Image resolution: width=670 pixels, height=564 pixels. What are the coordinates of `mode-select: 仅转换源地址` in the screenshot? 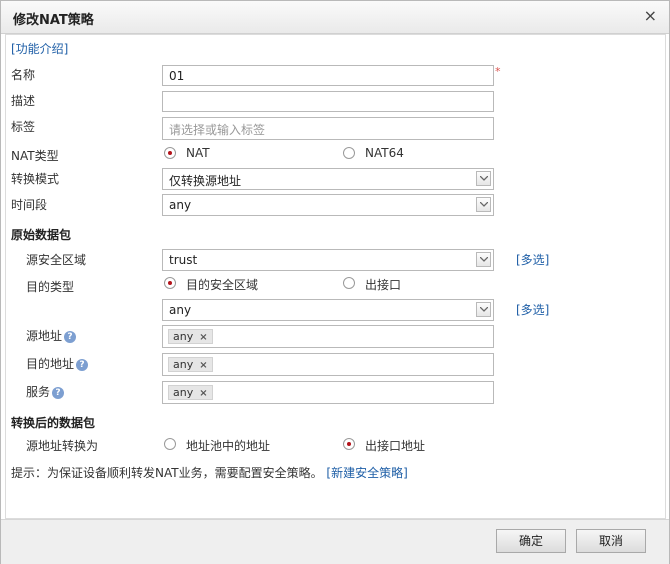 It's located at (328, 179).